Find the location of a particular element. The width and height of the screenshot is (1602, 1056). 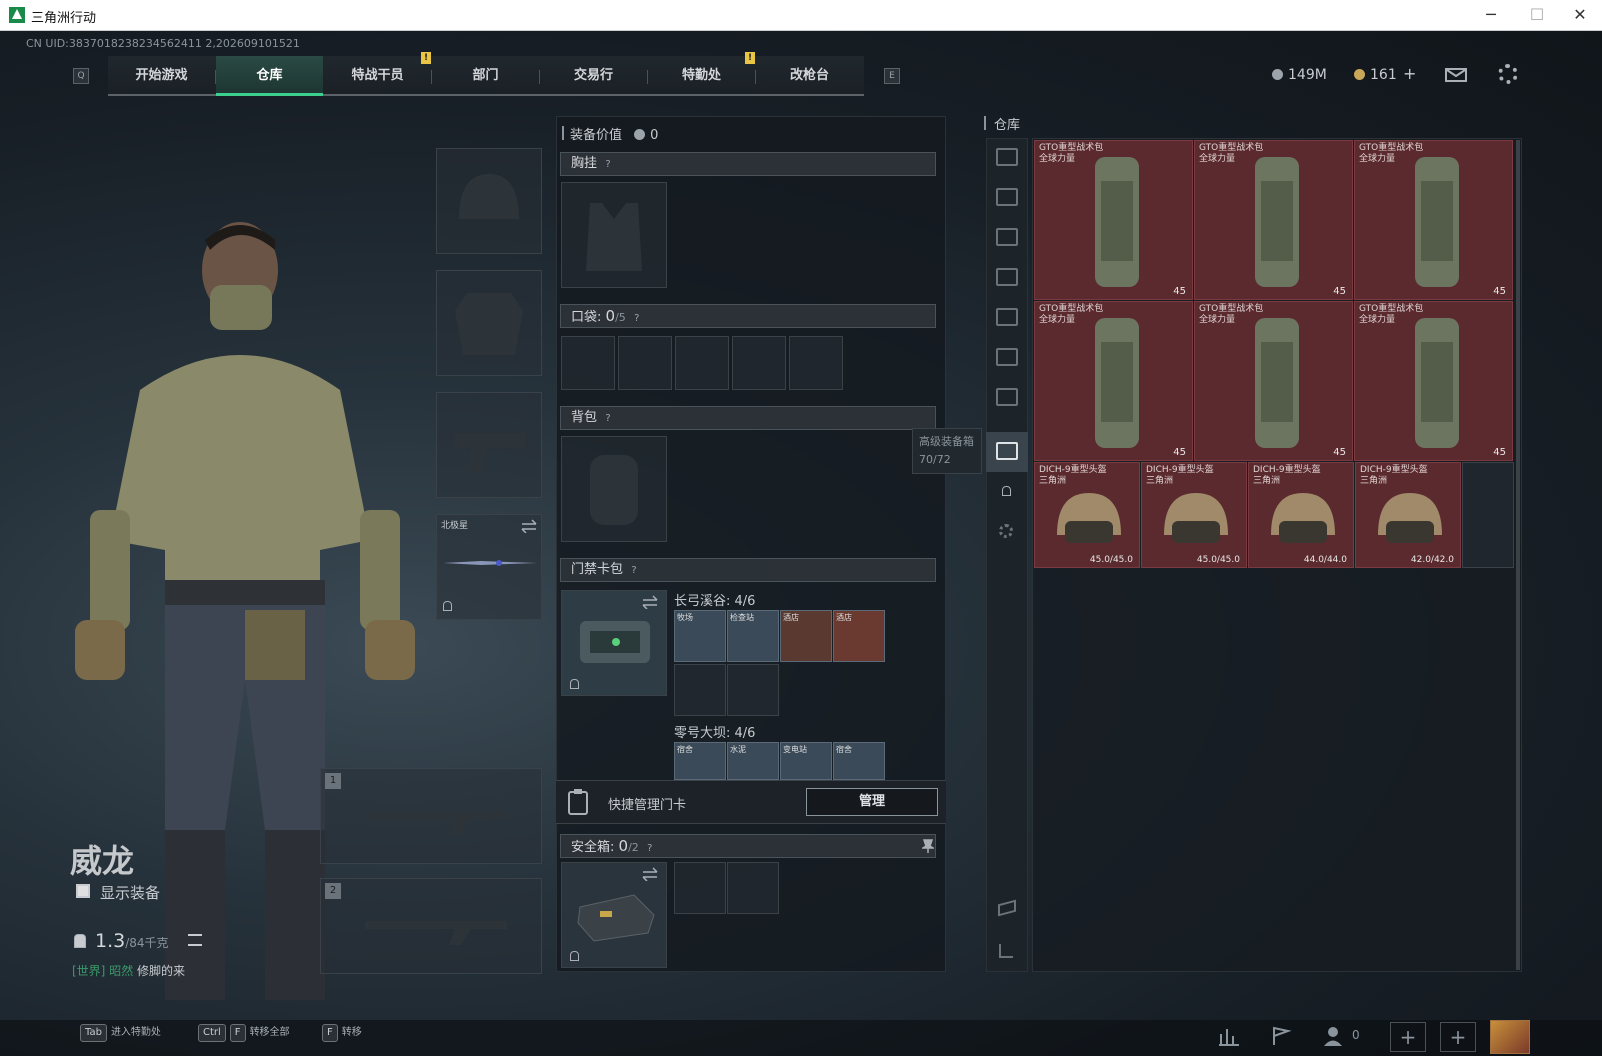

sort-icon is located at coordinates (1006, 951).